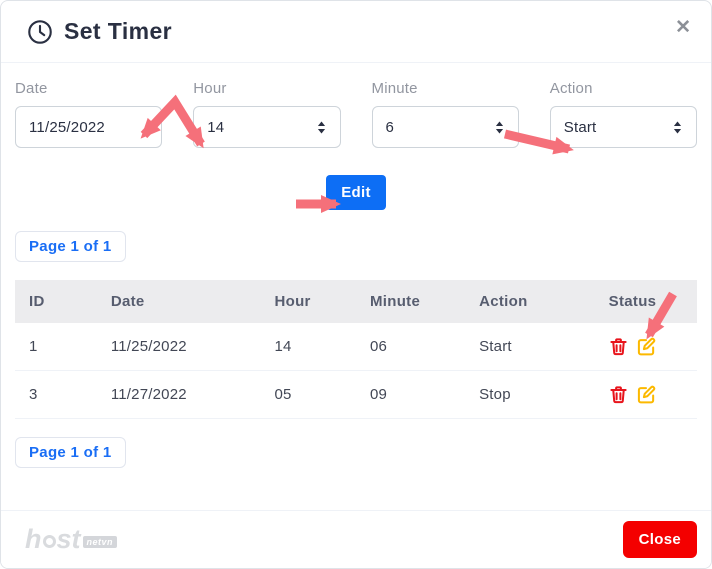 The height and width of the screenshot is (569, 712). I want to click on col-header-minute: Minute, so click(410, 301).